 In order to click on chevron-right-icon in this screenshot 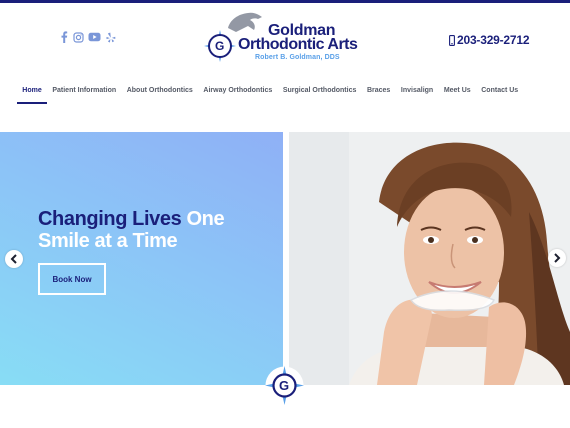, I will do `click(557, 258)`.